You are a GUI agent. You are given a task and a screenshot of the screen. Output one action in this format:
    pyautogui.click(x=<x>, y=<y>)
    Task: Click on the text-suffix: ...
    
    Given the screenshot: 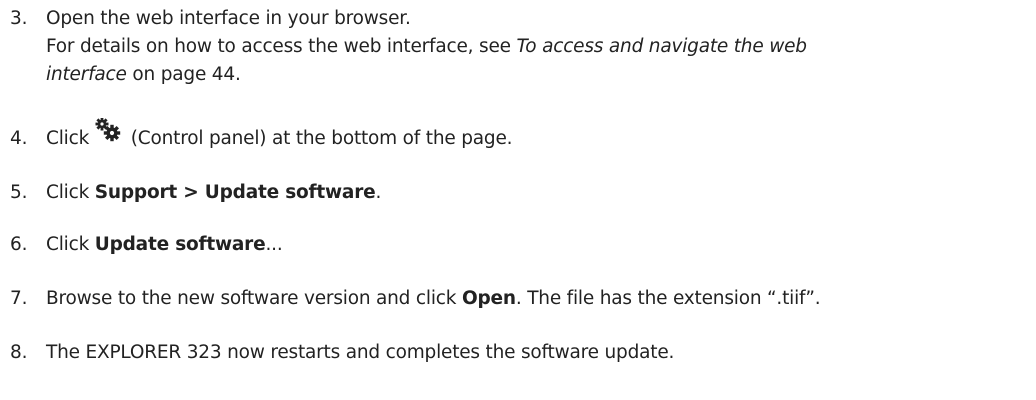 What is the action you would take?
    pyautogui.click(x=274, y=244)
    